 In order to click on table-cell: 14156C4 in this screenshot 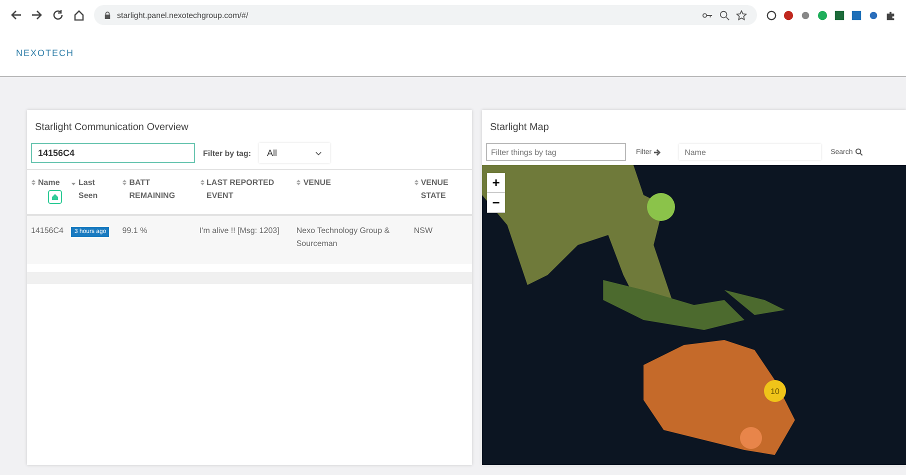, I will do `click(47, 239)`.